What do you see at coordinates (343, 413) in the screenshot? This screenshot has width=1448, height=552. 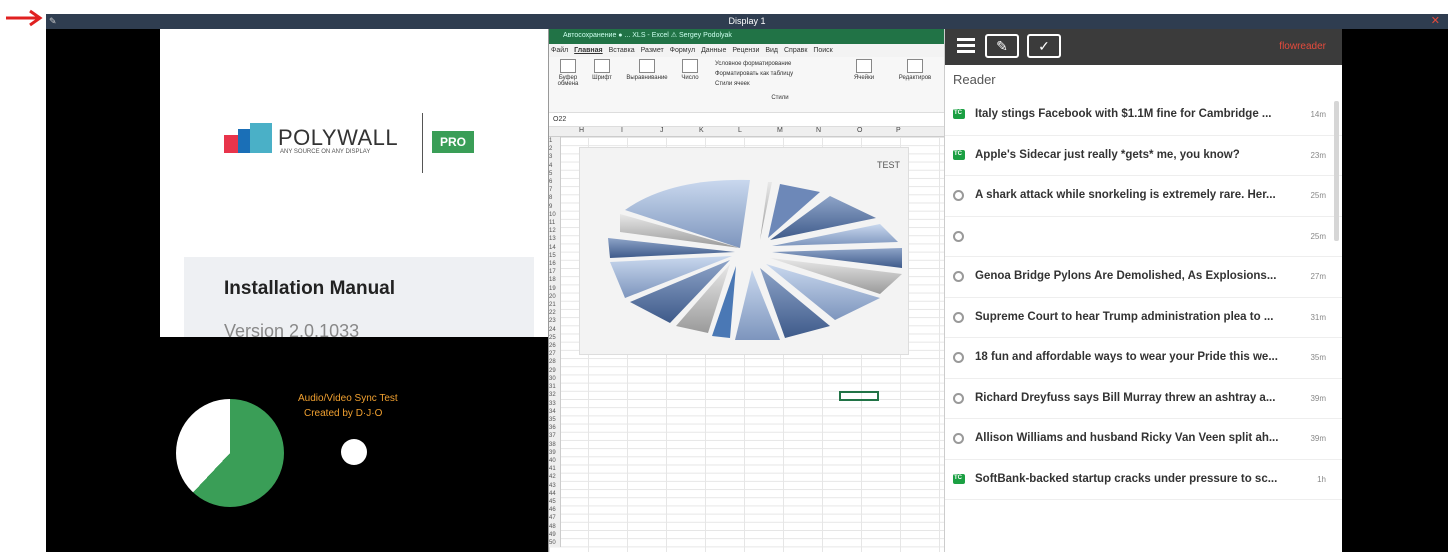 I see `av-credit: Created by D·J·O` at bounding box center [343, 413].